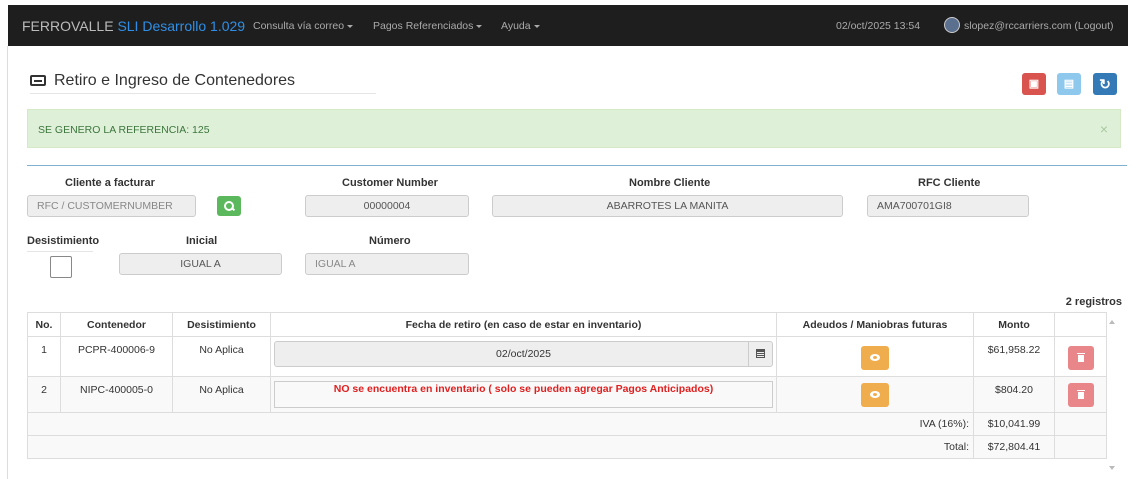 The height and width of the screenshot is (479, 1136). Describe the element at coordinates (948, 206) in the screenshot. I see `rfc-cliente-field: AMA700701GI8` at that location.